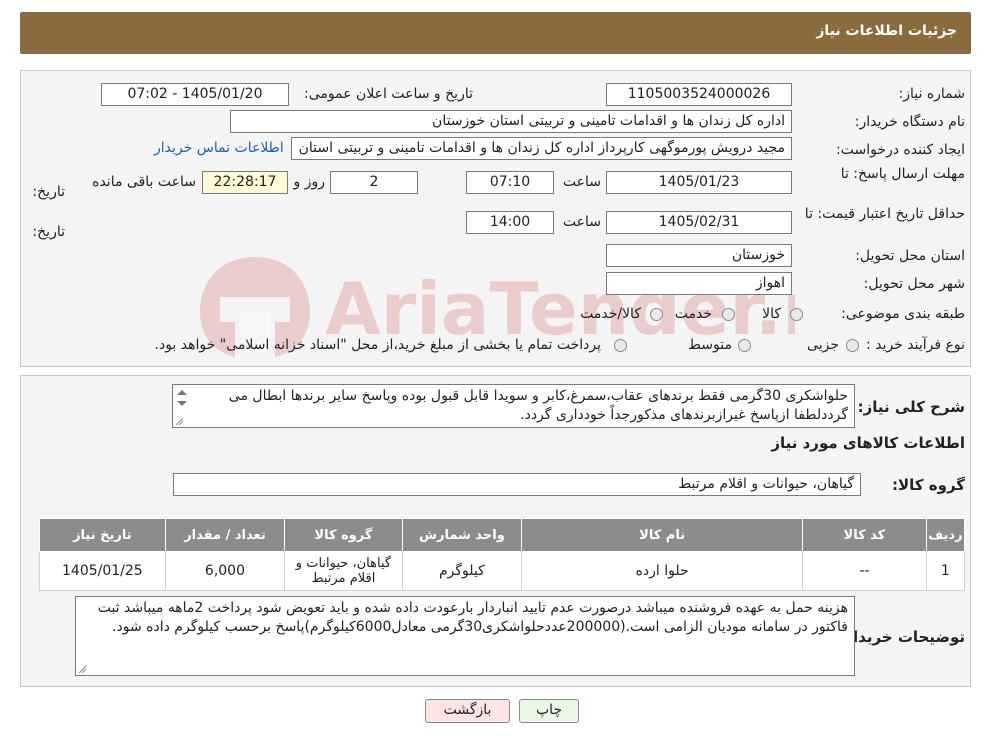  I want to click on process-option-minor: جزیی, so click(823, 345).